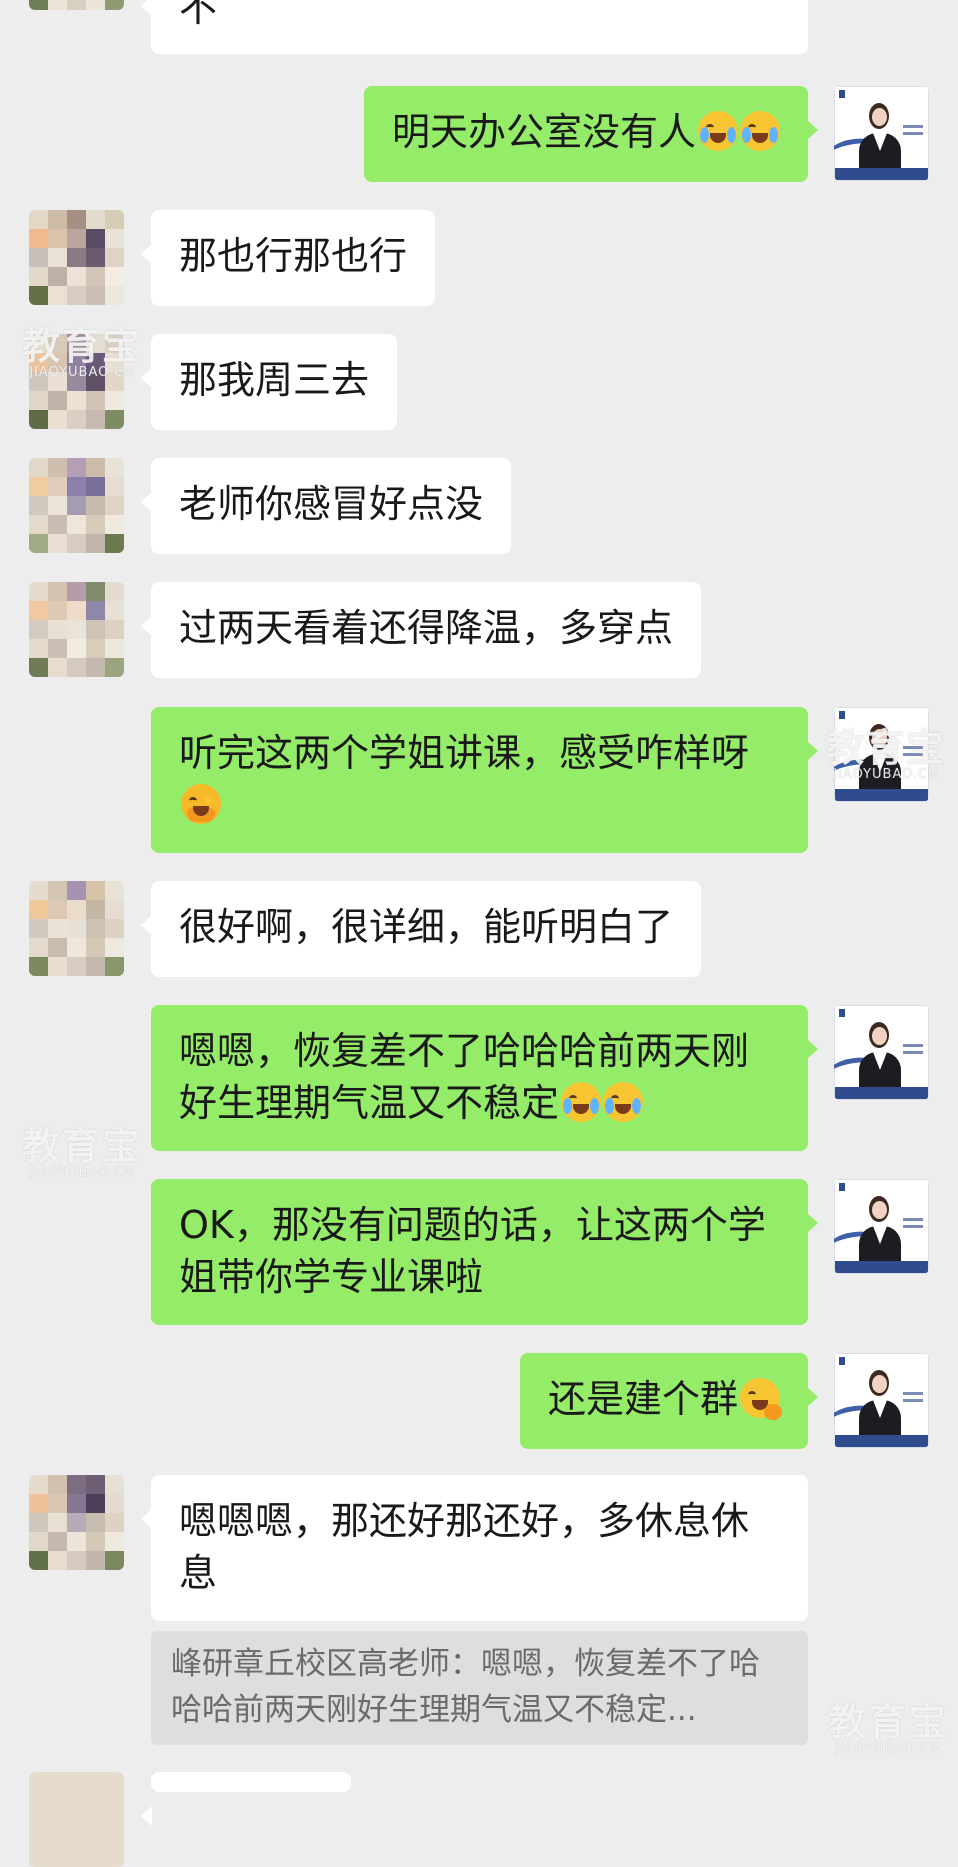 The height and width of the screenshot is (1867, 958). Describe the element at coordinates (426, 628) in the screenshot. I see `message-text: 过两天看着还得降温，多穿点` at that location.